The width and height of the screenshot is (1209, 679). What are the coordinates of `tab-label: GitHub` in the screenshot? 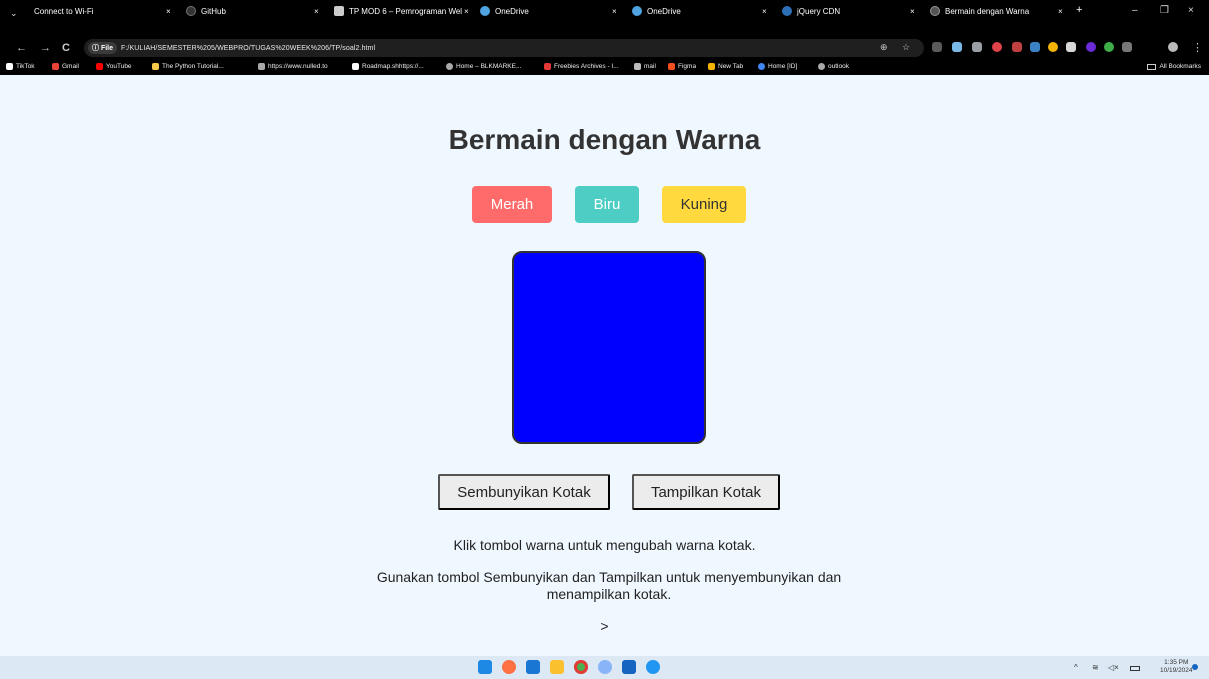 It's located at (213, 11).